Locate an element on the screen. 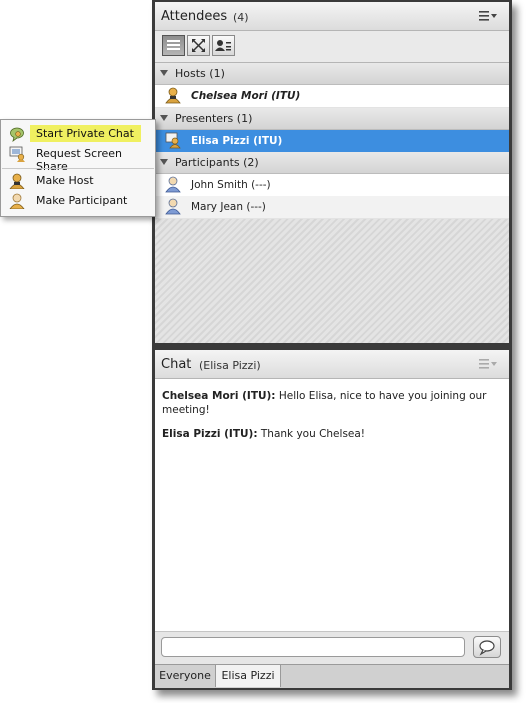 Image resolution: width=527 pixels, height=703 pixels. attendee-row-selected: Elisa Pizzi (ITU) is located at coordinates (332, 141).